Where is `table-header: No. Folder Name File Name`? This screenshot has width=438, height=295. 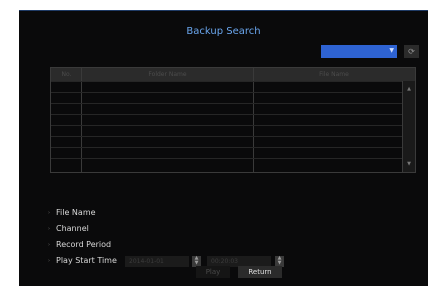 table-header: No. Folder Name File Name is located at coordinates (233, 74).